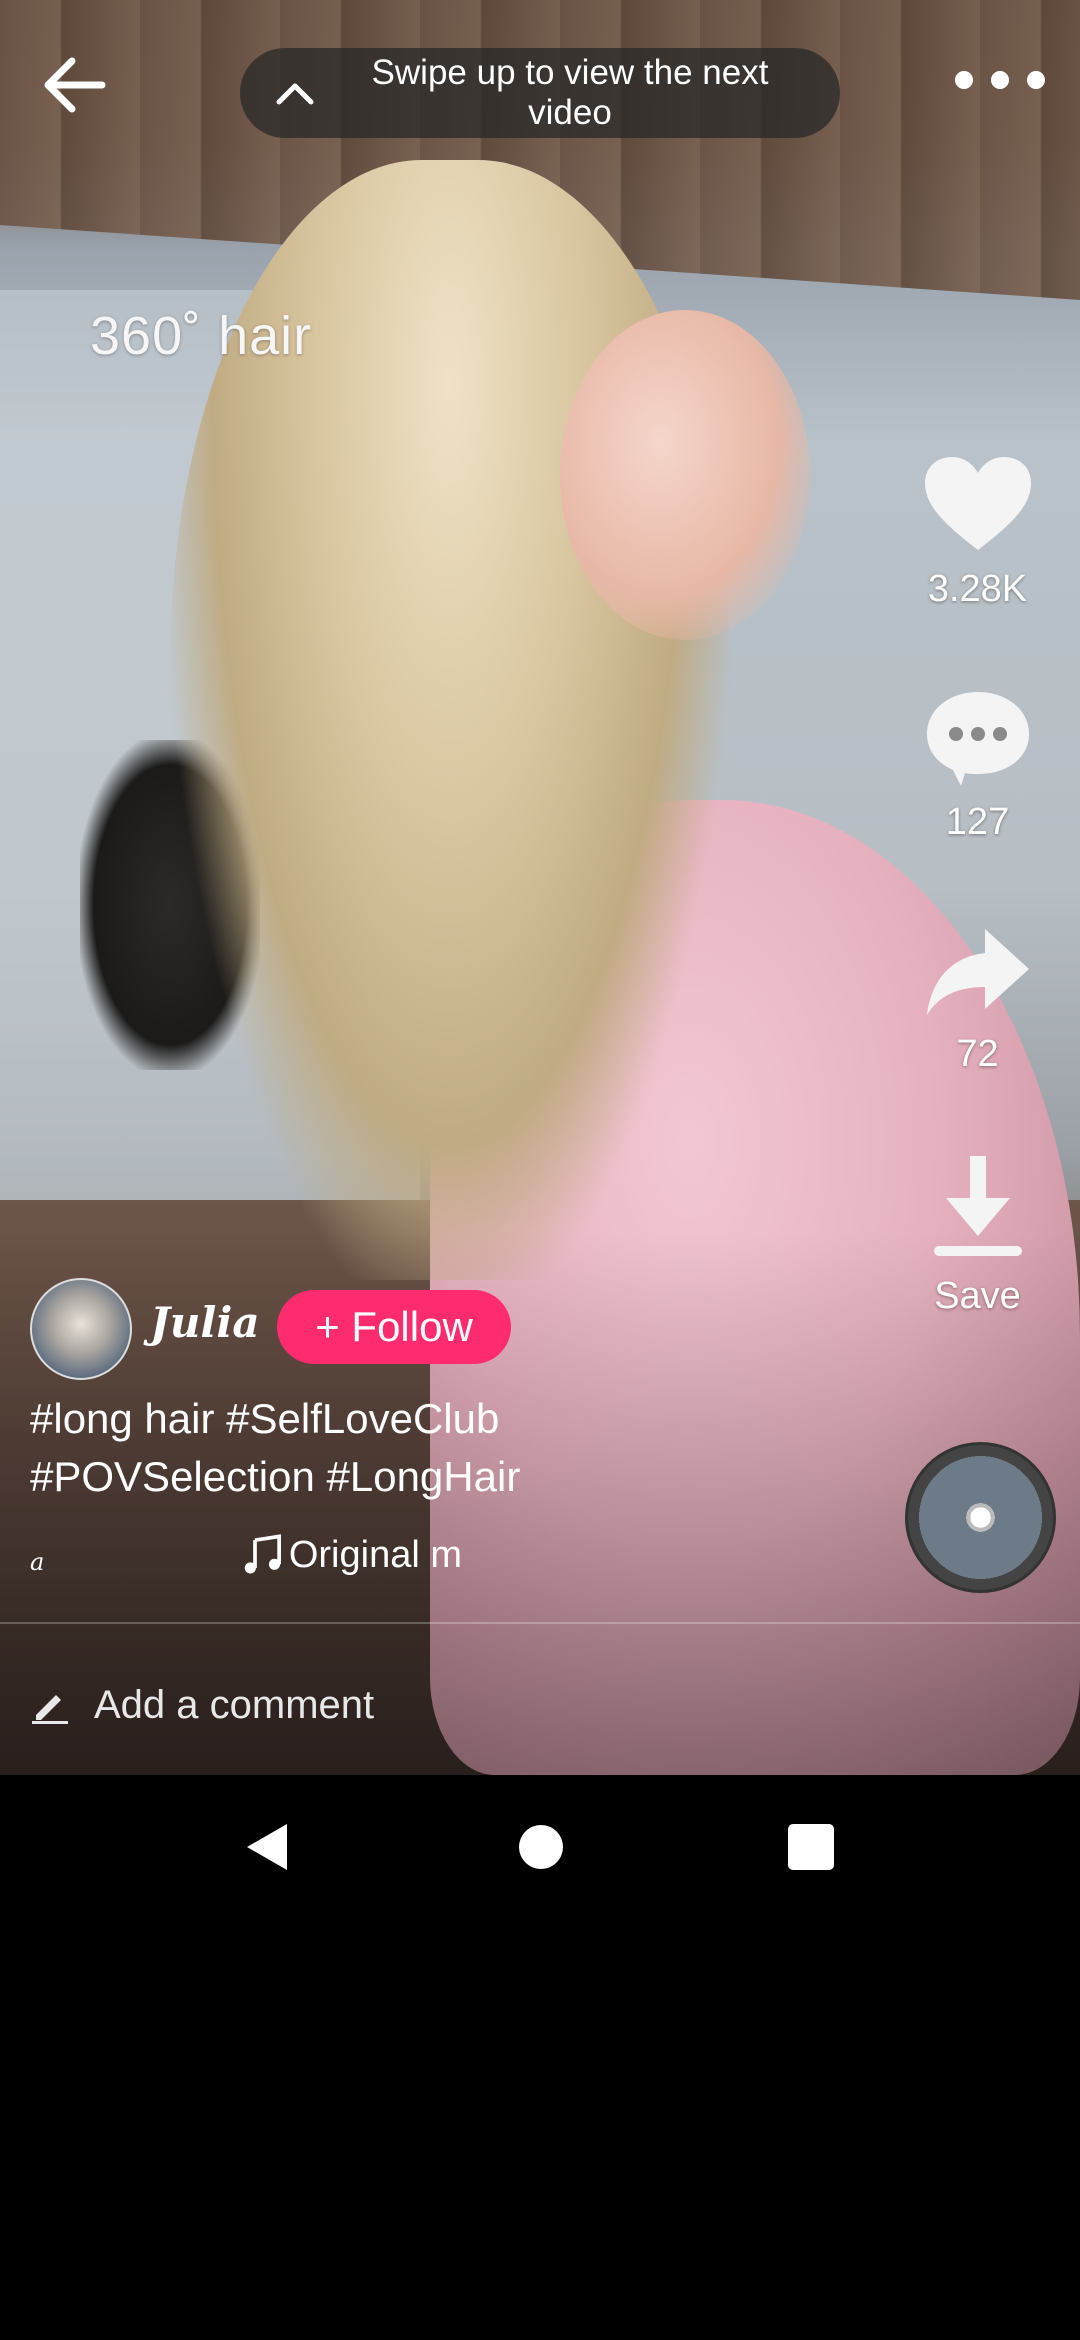 The image size is (1080, 2340). I want to click on swipe-hint-banner: Swipe up to view the next video, so click(540, 93).